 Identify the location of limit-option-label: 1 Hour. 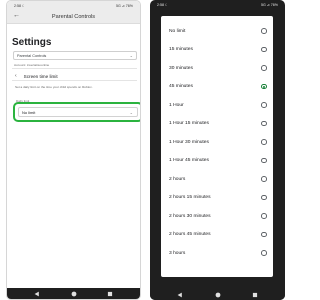
(176, 105).